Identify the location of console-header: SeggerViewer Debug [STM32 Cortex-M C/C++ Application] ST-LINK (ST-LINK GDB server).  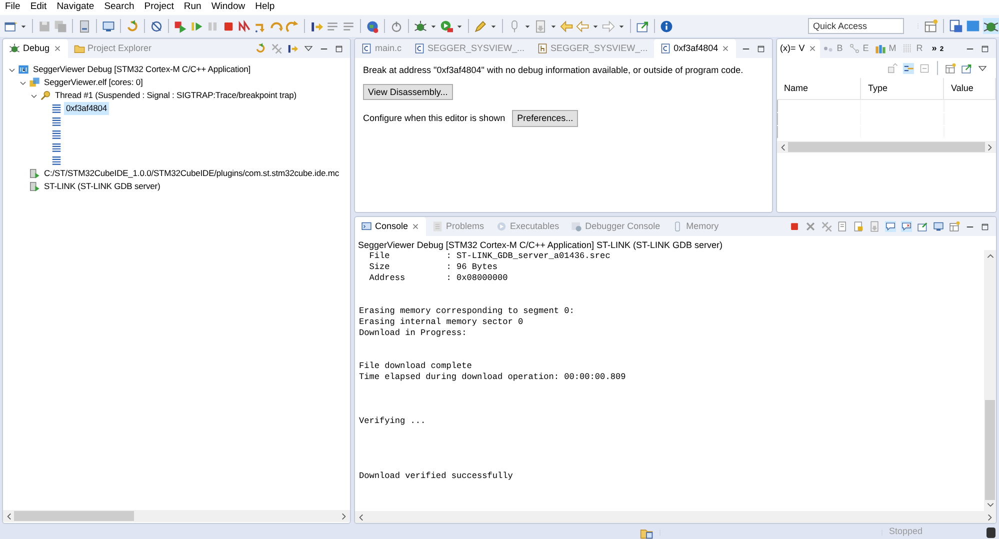
(540, 244).